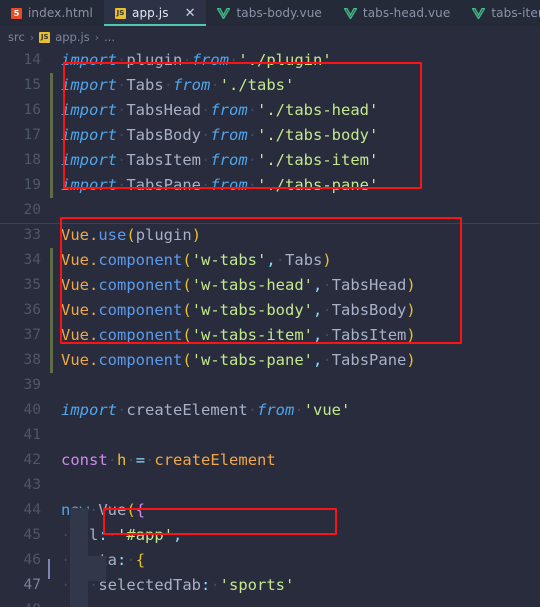 This screenshot has height=607, width=540. What do you see at coordinates (500, 13) in the screenshot?
I see `editor-tab-tabs-item-vue: tabs-item.vue` at bounding box center [500, 13].